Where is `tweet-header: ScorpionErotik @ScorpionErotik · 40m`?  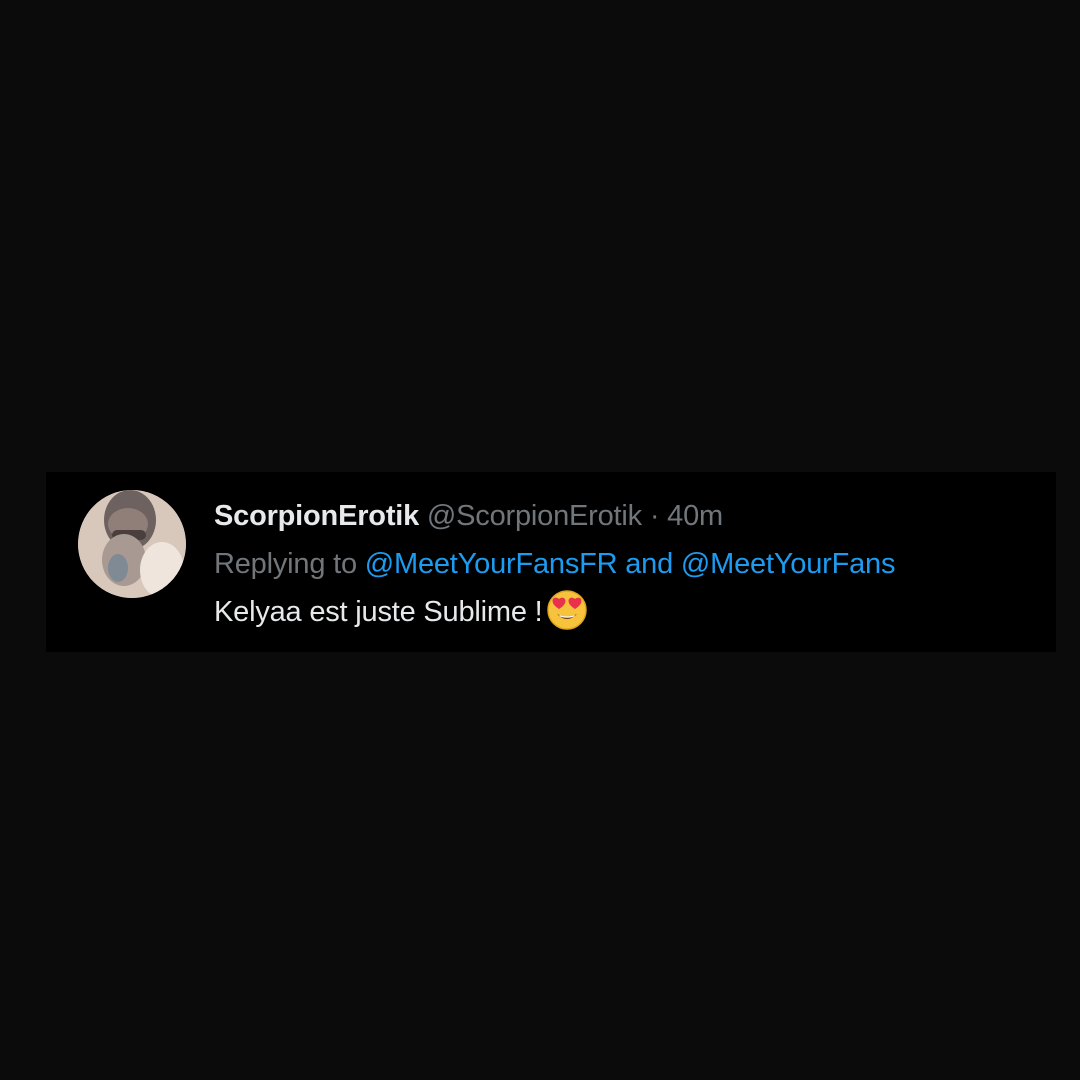
tweet-header: ScorpionErotik @ScorpionErotik · 40m is located at coordinates (625, 516).